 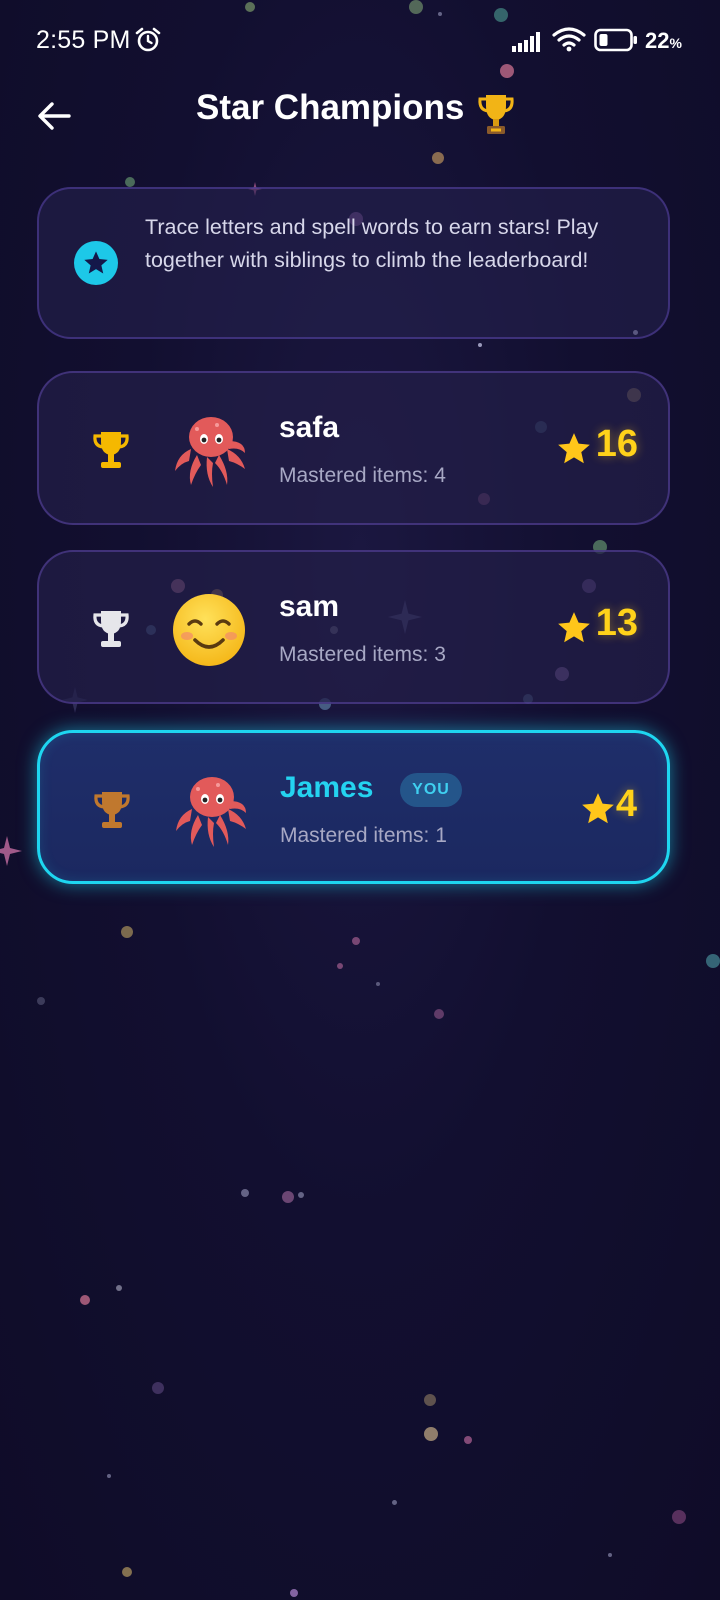 I want to click on smiling-face-avatar, so click(x=209, y=630).